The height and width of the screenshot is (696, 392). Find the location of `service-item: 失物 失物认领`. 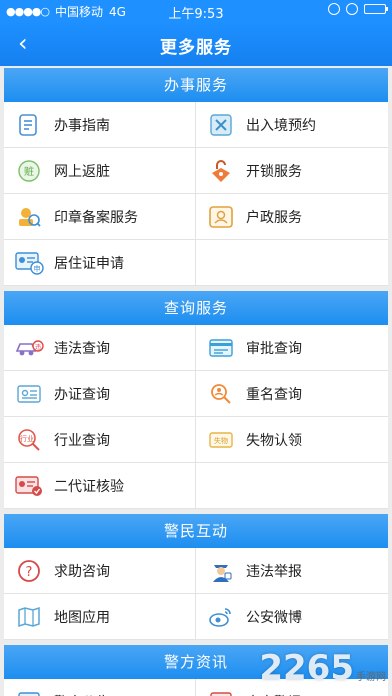

service-item: 失物 失物认领 is located at coordinates (292, 440).